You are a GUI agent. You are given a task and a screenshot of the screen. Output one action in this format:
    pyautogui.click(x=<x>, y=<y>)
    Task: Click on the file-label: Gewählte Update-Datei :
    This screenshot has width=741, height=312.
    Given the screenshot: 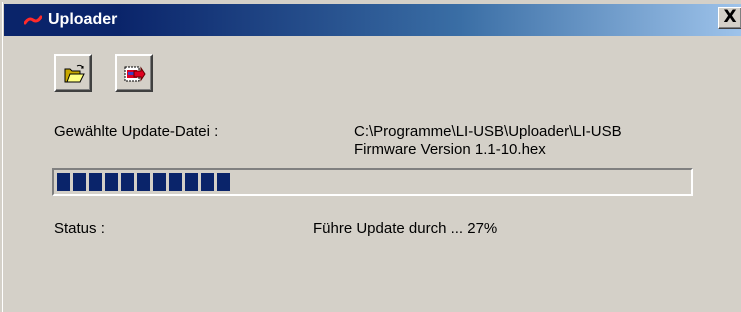 What is the action you would take?
    pyautogui.click(x=136, y=131)
    